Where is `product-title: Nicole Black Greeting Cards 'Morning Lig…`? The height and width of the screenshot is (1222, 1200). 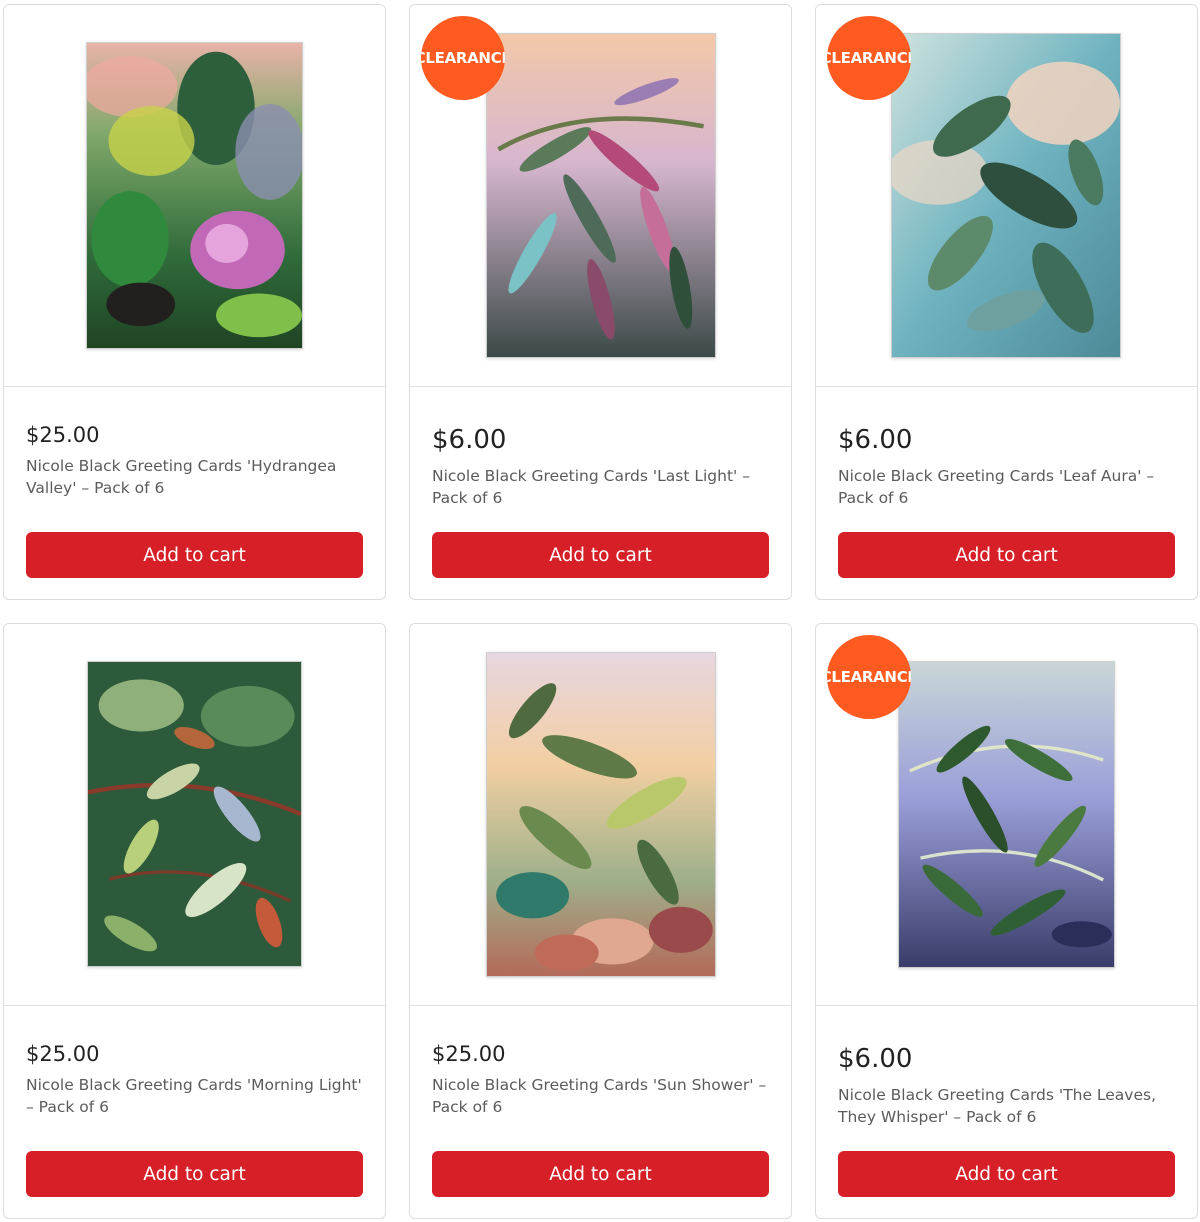
product-title: Nicole Black Greeting Cards 'Morning Lig… is located at coordinates (194, 1096).